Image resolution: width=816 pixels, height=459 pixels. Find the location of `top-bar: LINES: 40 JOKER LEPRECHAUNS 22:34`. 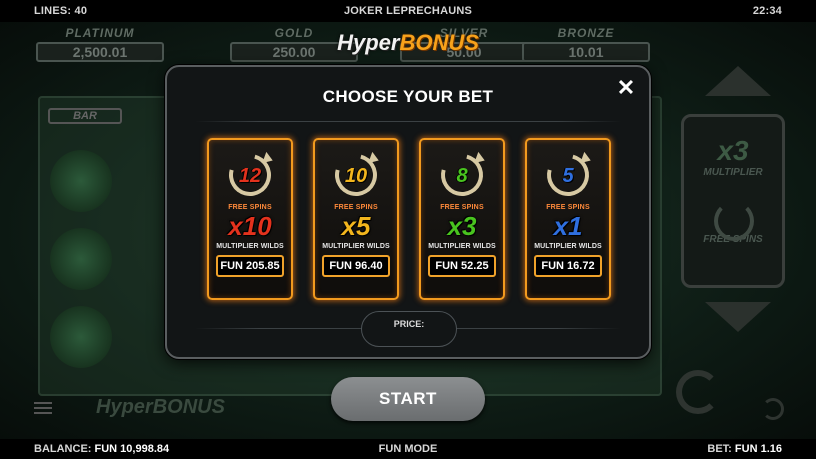

top-bar: LINES: 40 JOKER LEPRECHAUNS 22:34 is located at coordinates (408, 11).